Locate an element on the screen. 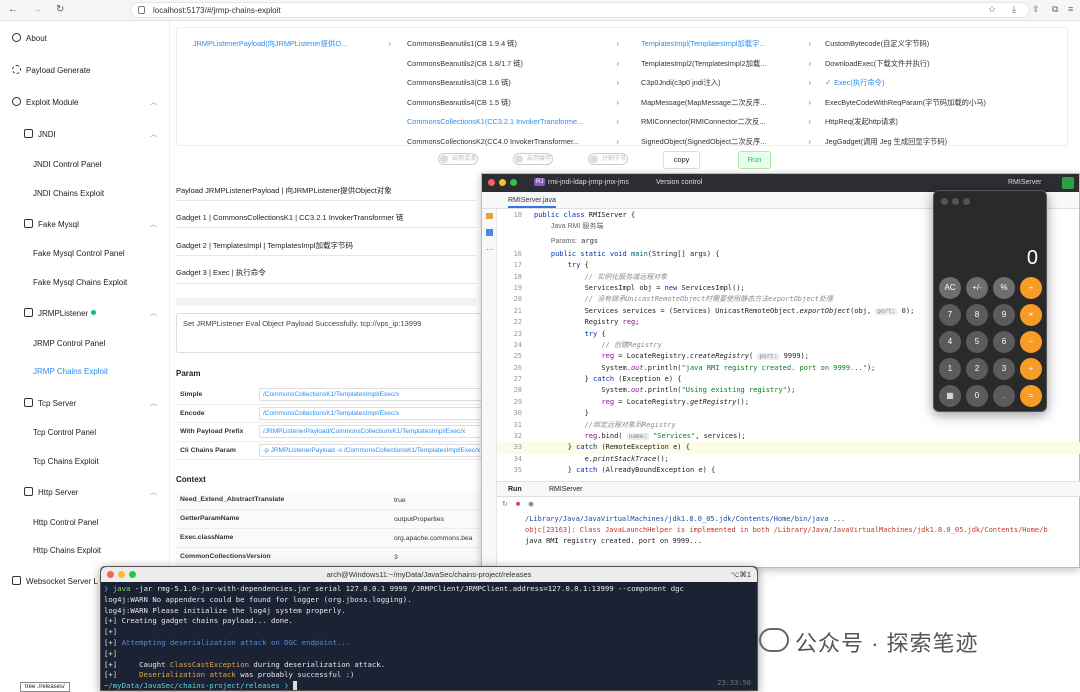 The image size is (1080, 692). vcs-menu: Version control is located at coordinates (679, 182).